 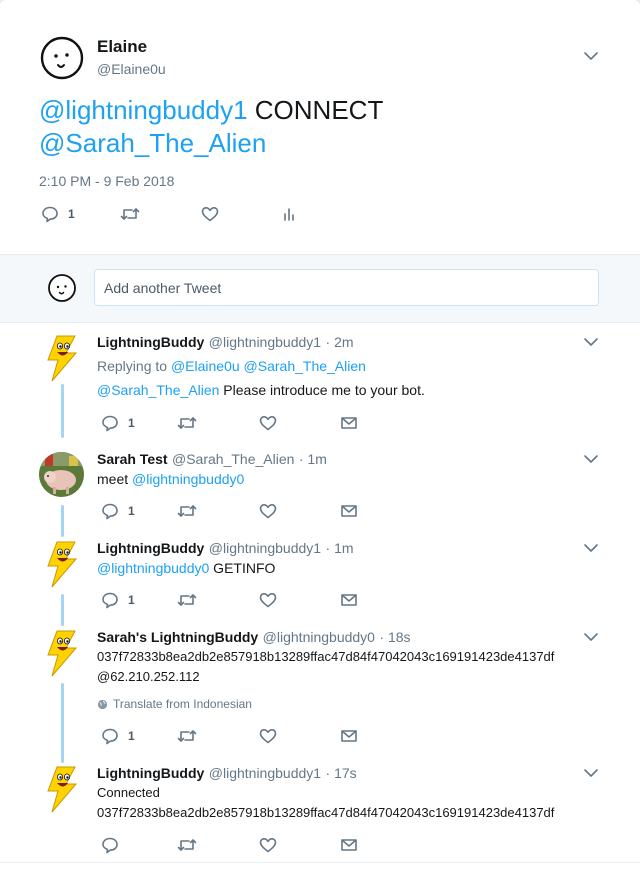 I want to click on reply-header: LightningBuddy @lightningbuddy1 · 2m, so click(x=225, y=343).